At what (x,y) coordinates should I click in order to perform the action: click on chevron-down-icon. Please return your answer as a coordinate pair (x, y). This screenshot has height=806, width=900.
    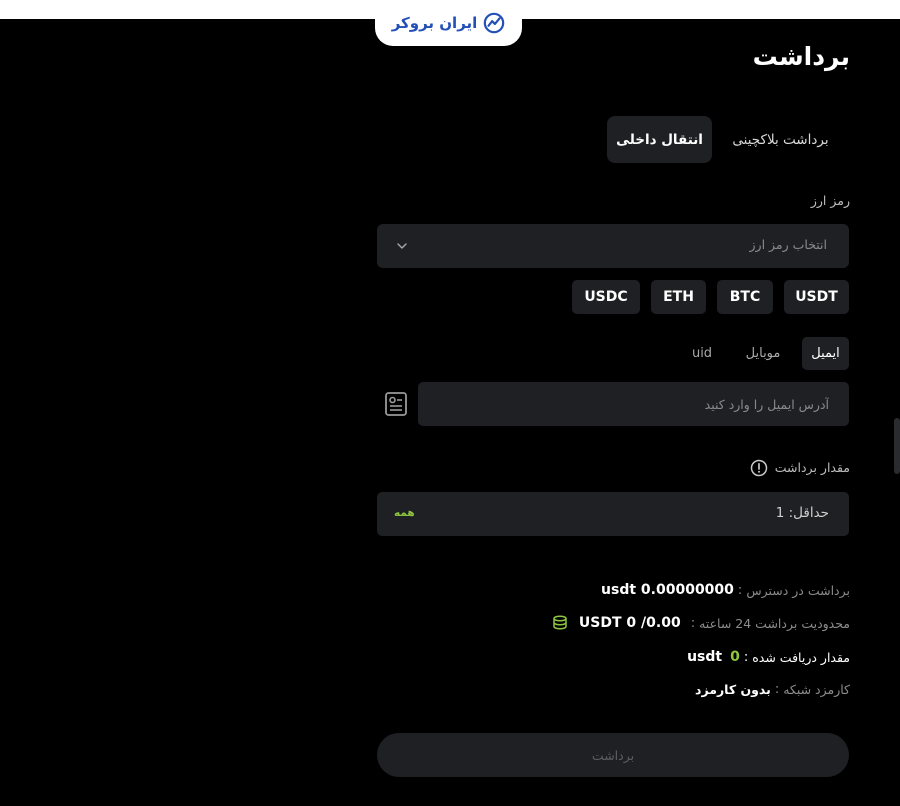
    Looking at the image, I should click on (402, 246).